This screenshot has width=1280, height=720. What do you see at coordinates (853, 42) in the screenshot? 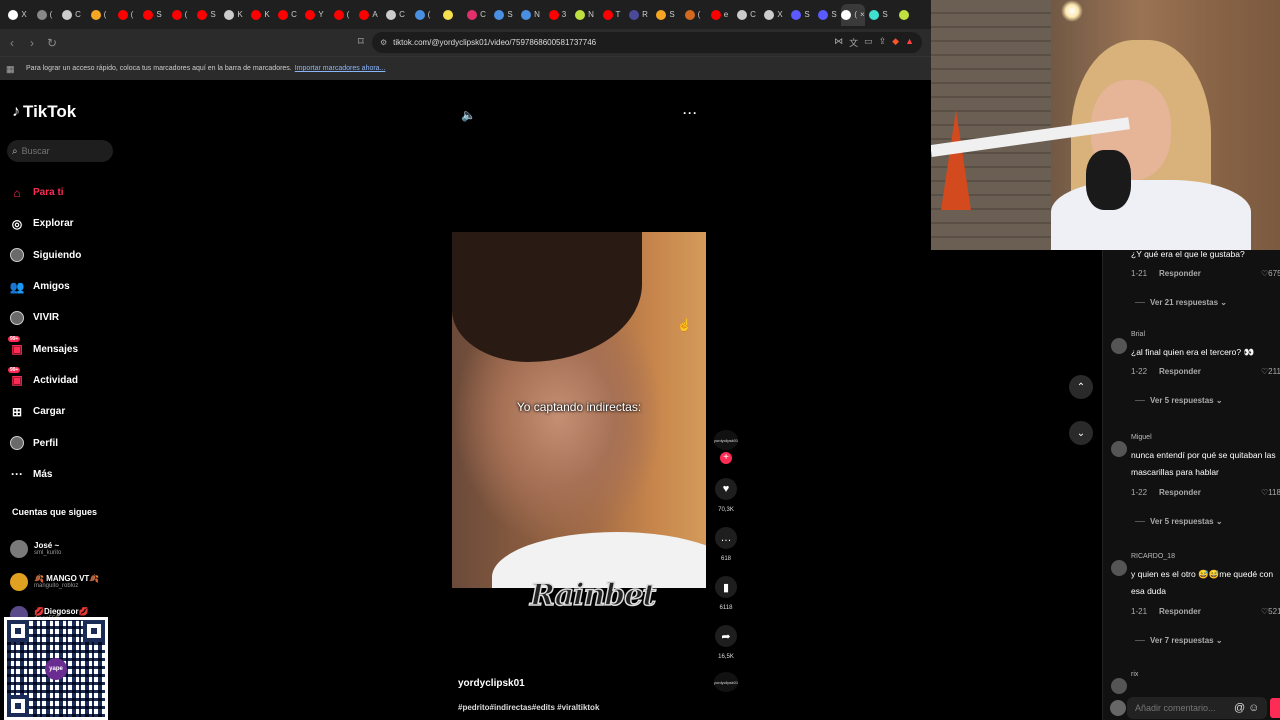
I see `translate-icon: 文` at bounding box center [853, 42].